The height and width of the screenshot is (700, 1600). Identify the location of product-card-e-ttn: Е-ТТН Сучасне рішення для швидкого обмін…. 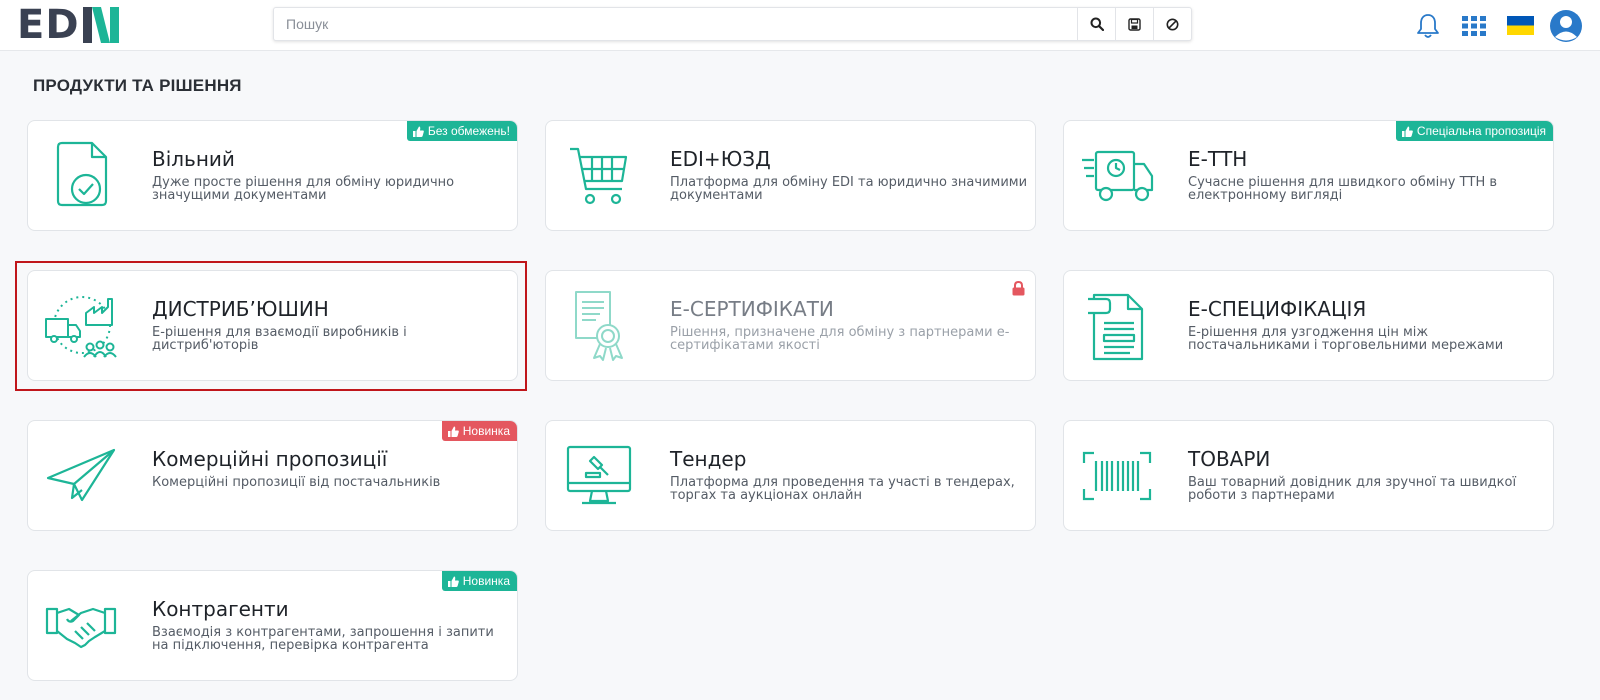
(1308, 175).